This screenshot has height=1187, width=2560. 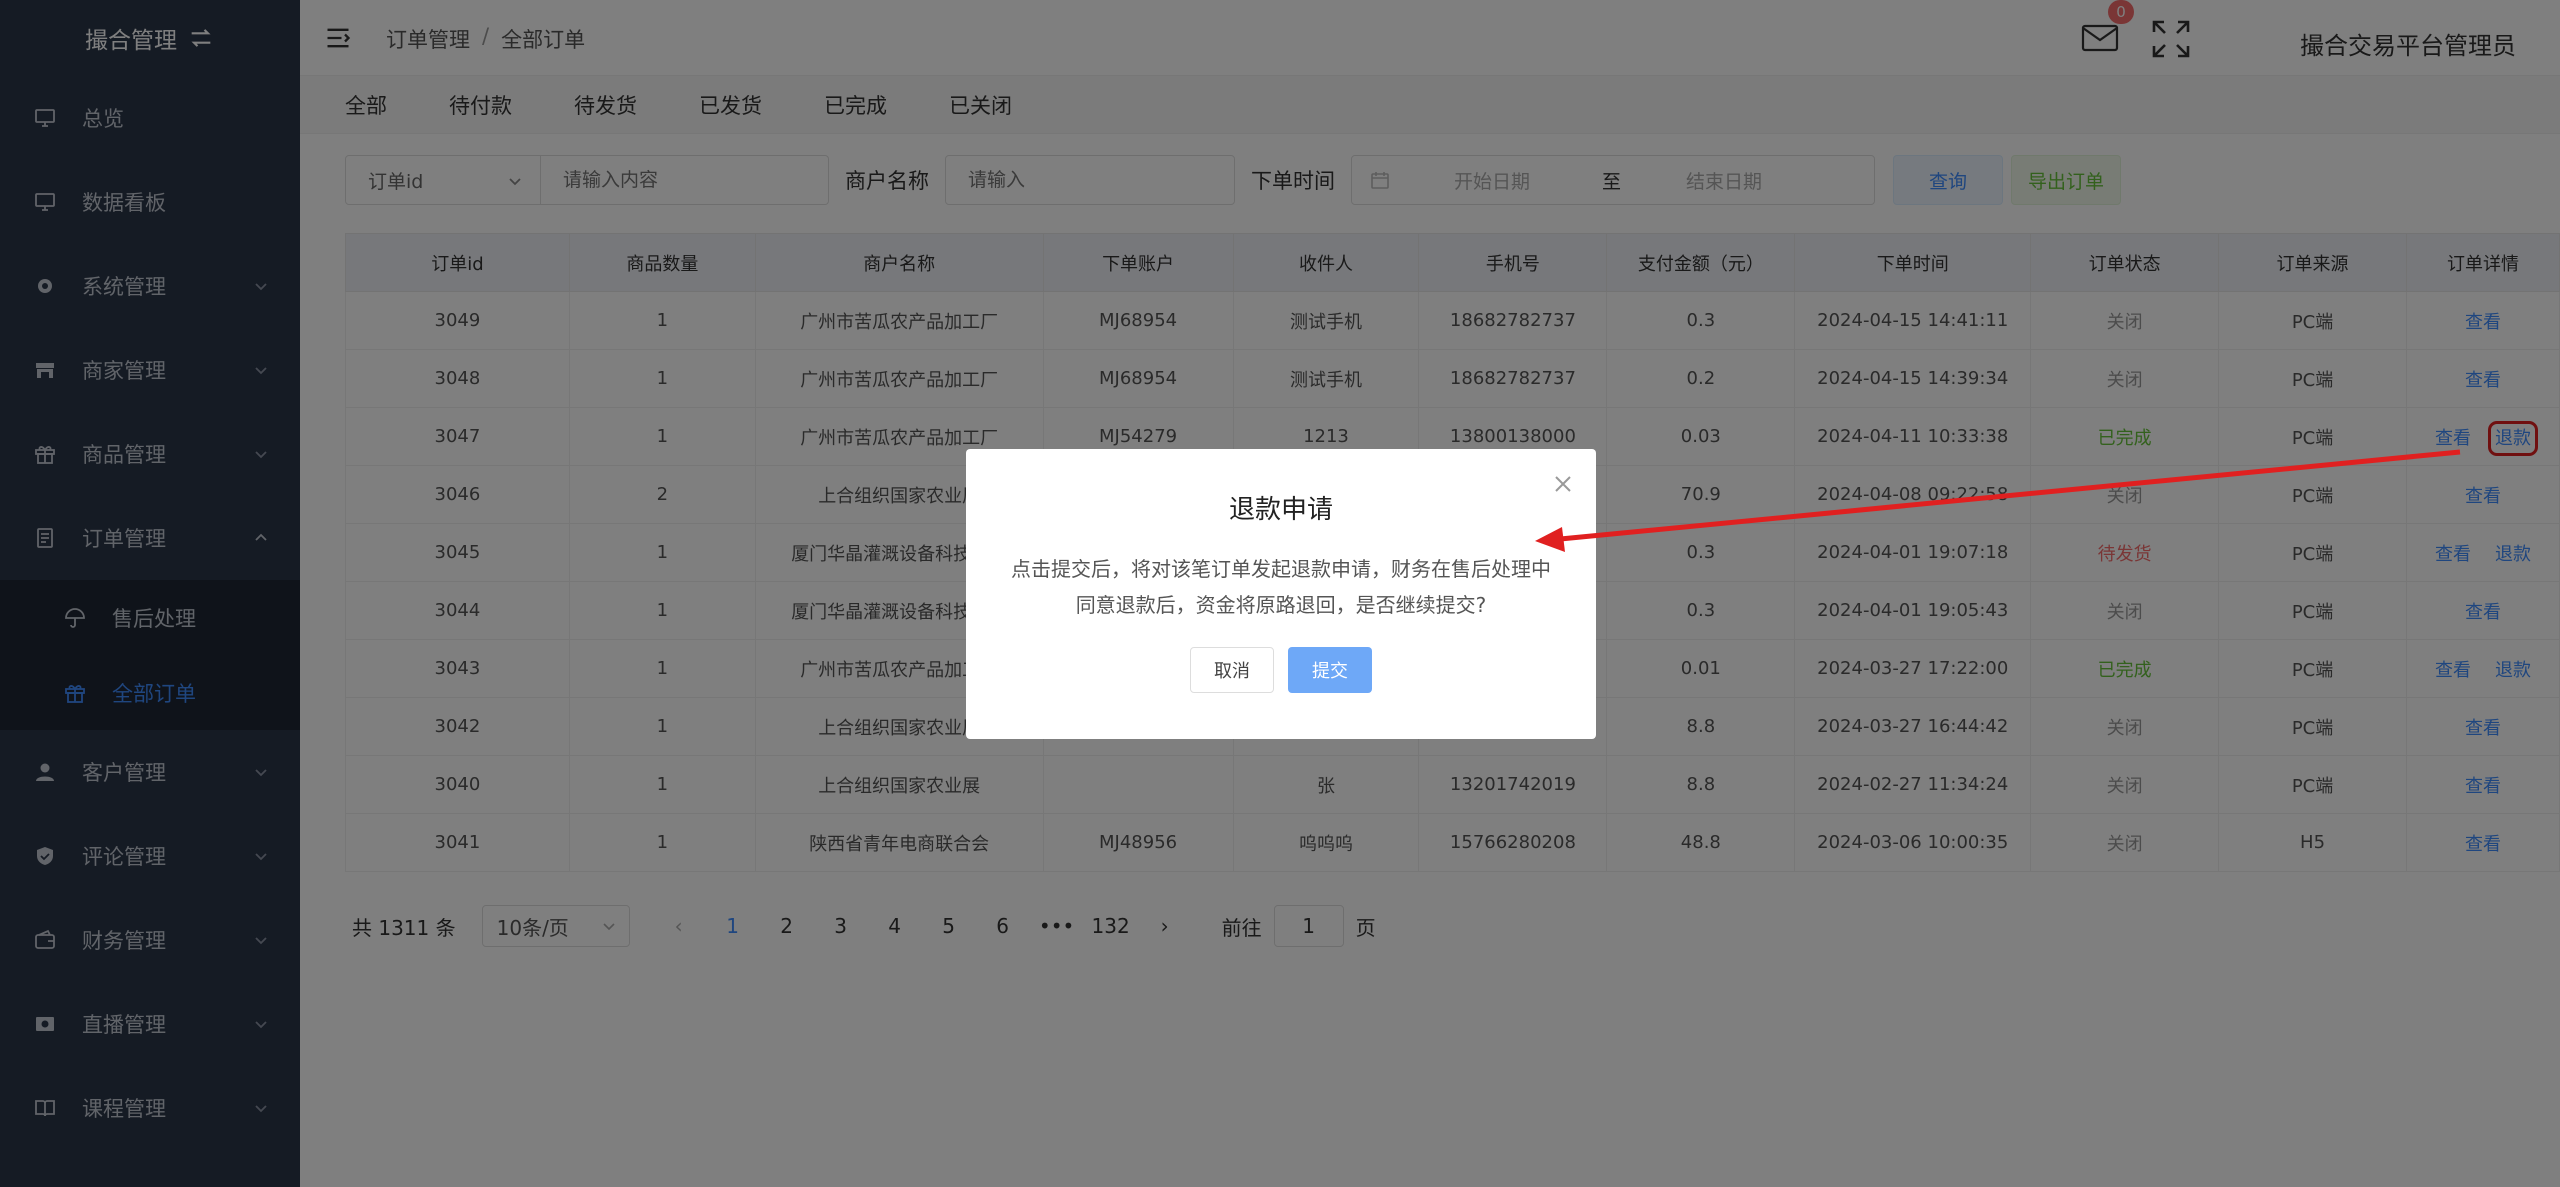 What do you see at coordinates (1280, 510) in the screenshot?
I see `dialog-title: 退款申请` at bounding box center [1280, 510].